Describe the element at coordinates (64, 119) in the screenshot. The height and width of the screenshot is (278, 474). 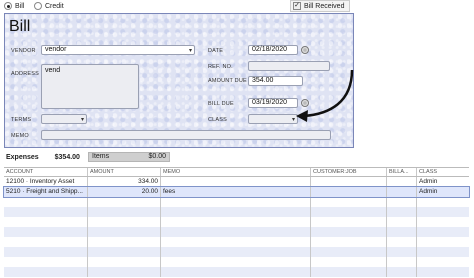
I see `terms-dropdown: ▾` at that location.